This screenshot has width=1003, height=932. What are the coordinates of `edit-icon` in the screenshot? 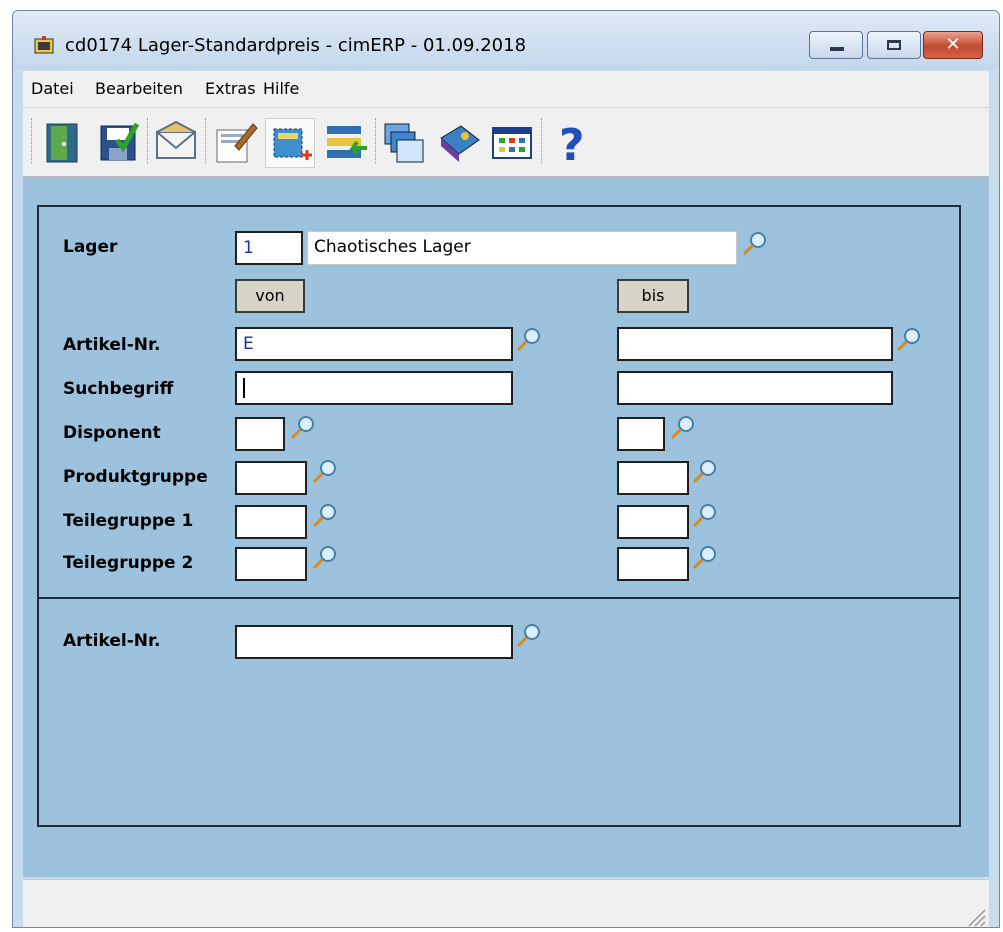 It's located at (236, 143).